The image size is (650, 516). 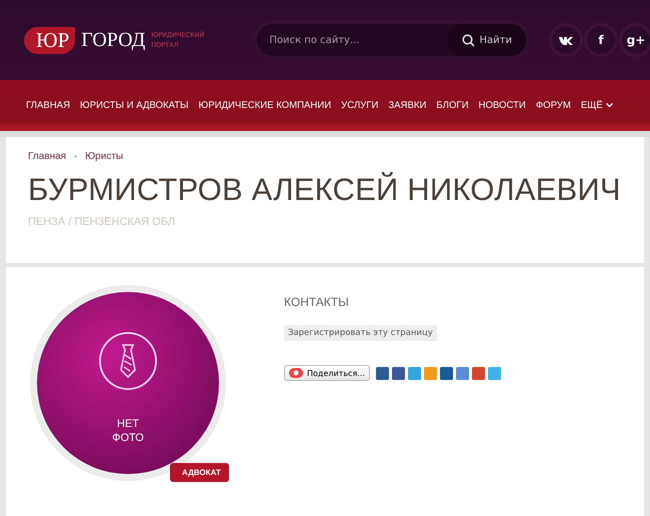 What do you see at coordinates (407, 105) in the screenshot?
I see `nav-link: ЗАЯВКИ` at bounding box center [407, 105].